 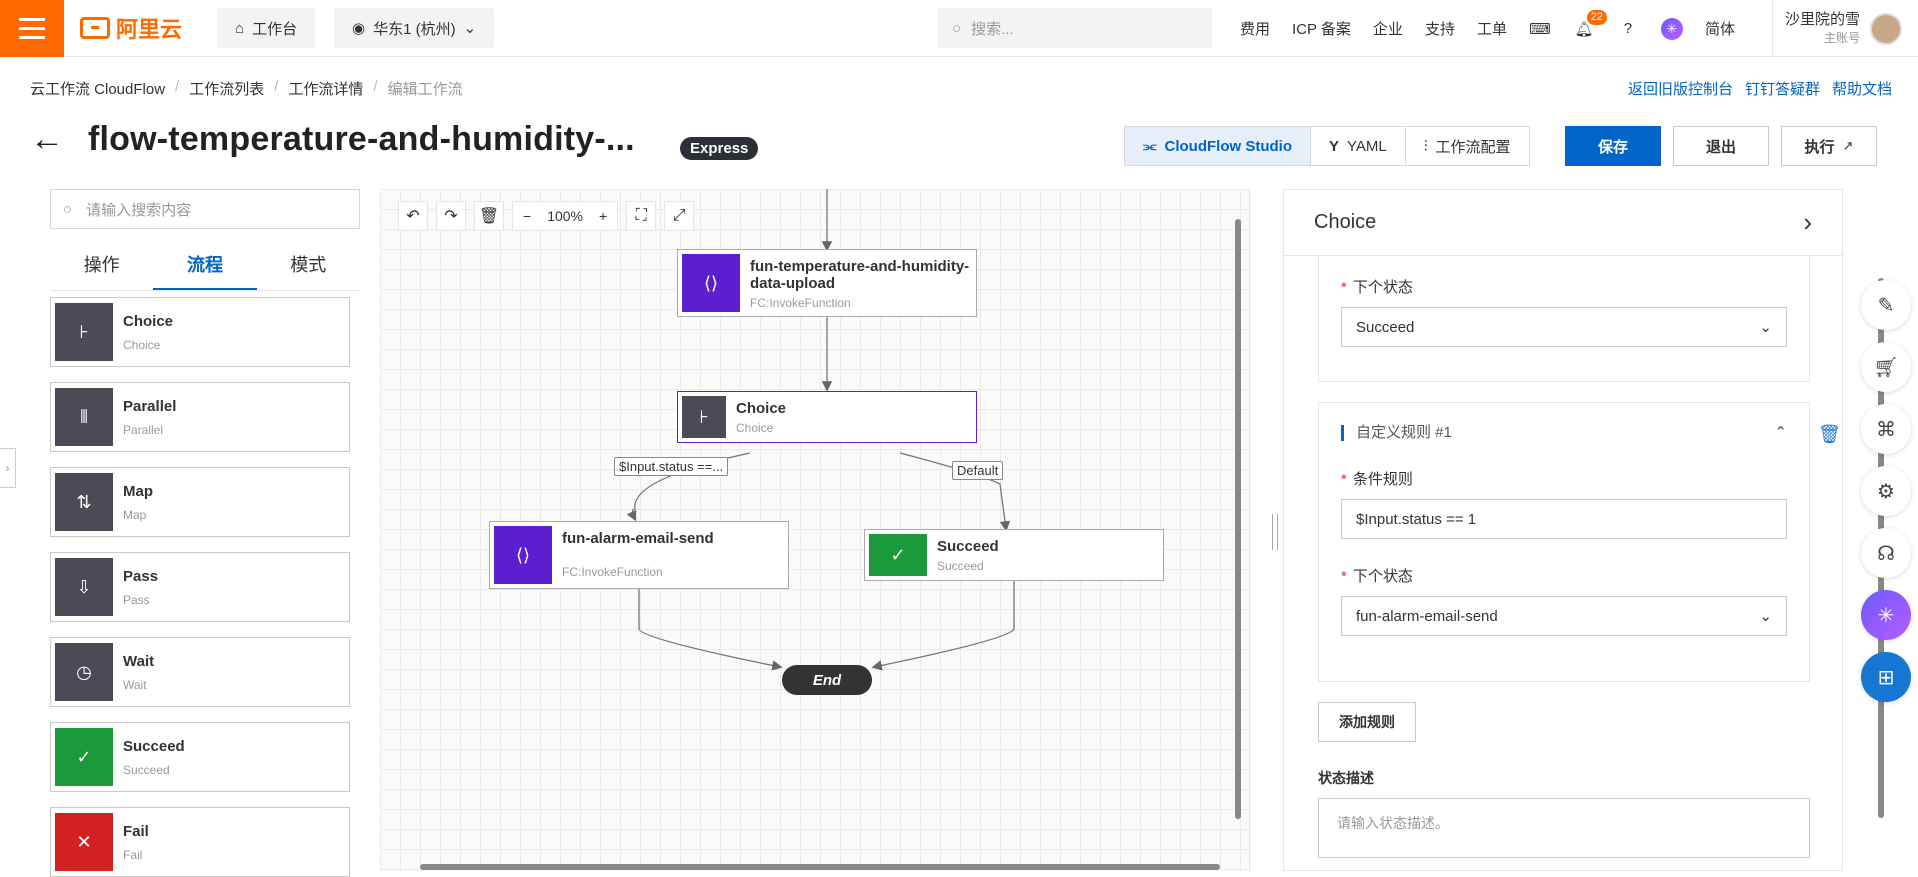 What do you see at coordinates (1780, 432) in the screenshot?
I see `chevron-up-icon: ⌃` at bounding box center [1780, 432].